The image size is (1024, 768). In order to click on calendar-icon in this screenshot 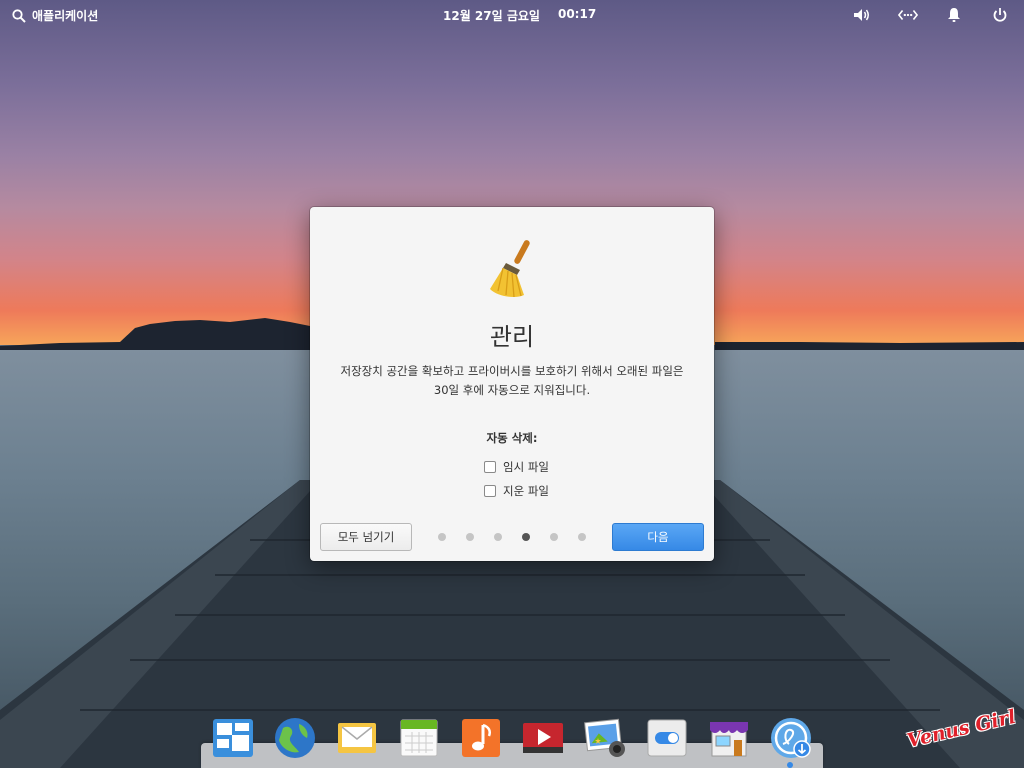, I will do `click(419, 738)`.